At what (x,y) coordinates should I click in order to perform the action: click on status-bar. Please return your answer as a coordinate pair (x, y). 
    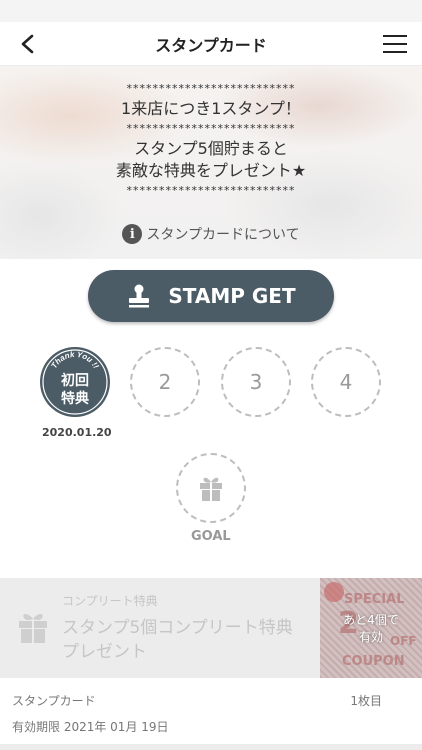
    Looking at the image, I should click on (211, 11).